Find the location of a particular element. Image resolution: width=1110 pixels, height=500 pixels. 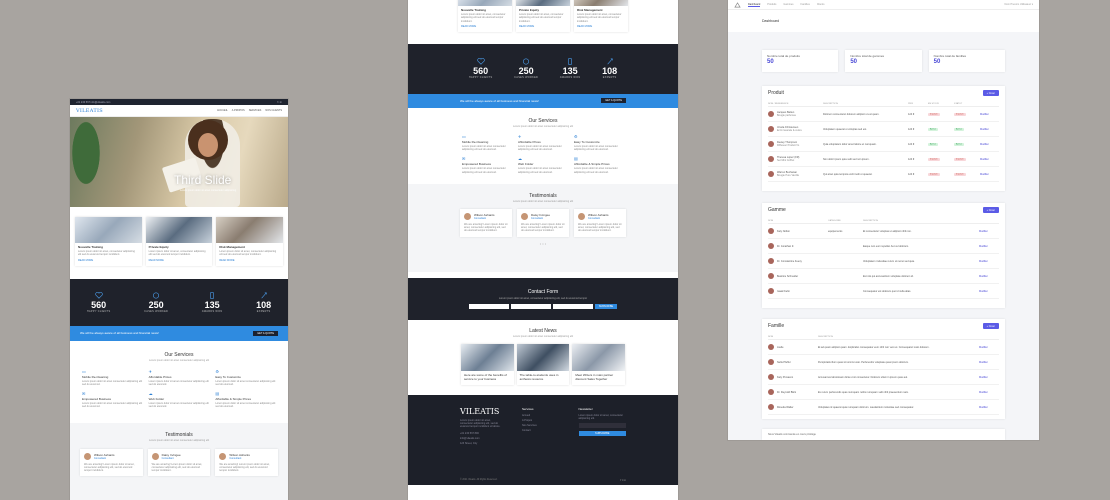

phone-icon is located at coordinates (570, 62).